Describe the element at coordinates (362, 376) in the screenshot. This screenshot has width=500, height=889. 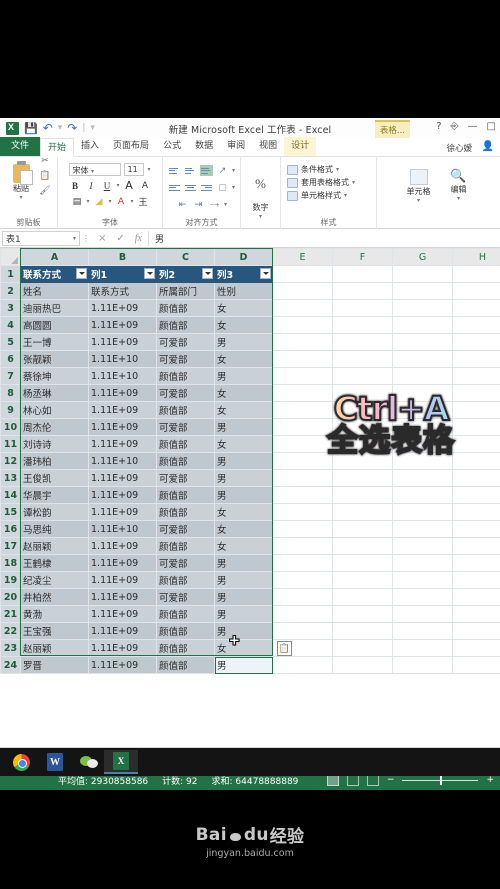
I see `empty-cell-f7` at that location.